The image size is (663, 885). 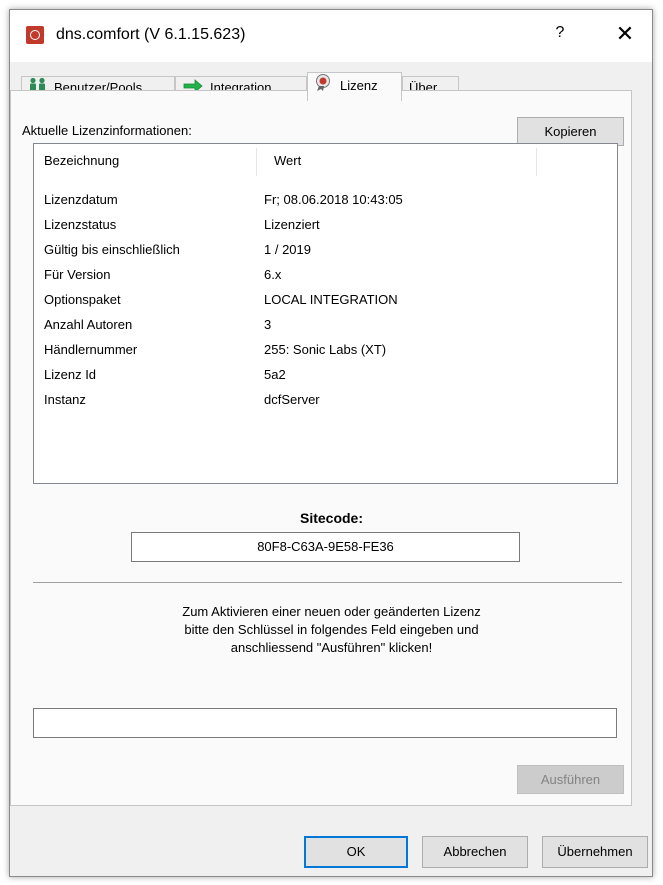 I want to click on row-name: Händlernummer, so click(x=91, y=349).